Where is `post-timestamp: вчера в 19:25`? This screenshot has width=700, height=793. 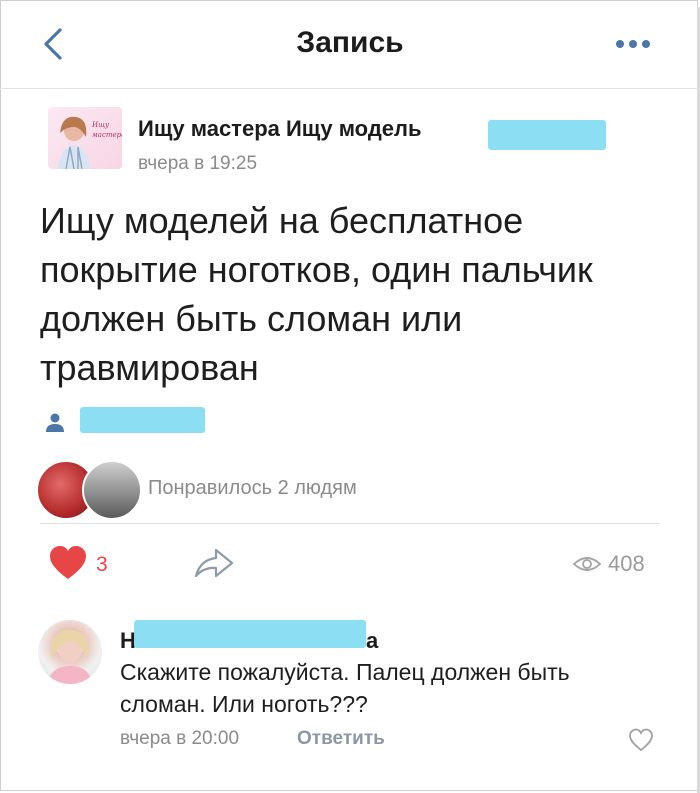
post-timestamp: вчера в 19:25 is located at coordinates (198, 163).